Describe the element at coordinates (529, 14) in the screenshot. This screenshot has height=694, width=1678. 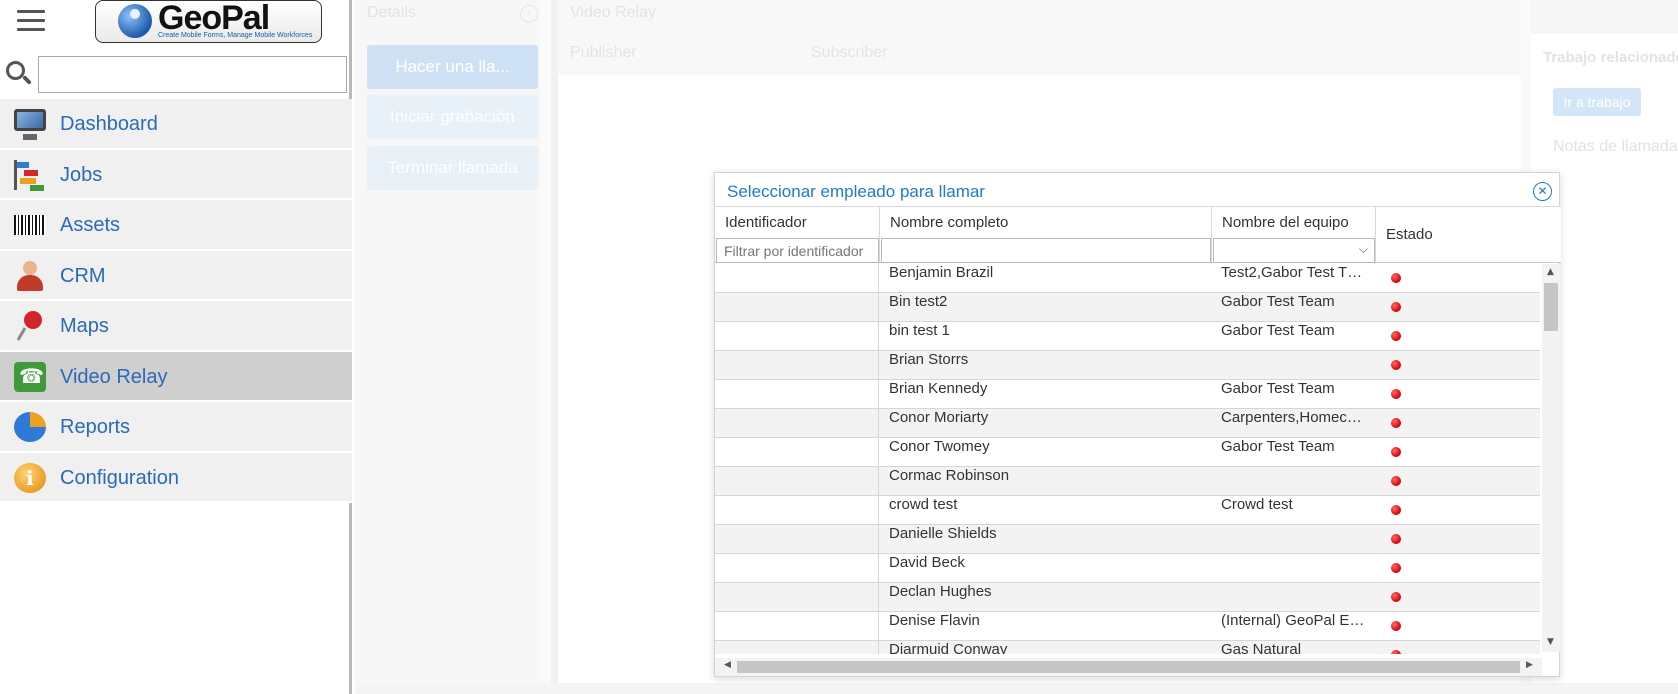
I see `collapse-panel-icon: ‹` at that location.